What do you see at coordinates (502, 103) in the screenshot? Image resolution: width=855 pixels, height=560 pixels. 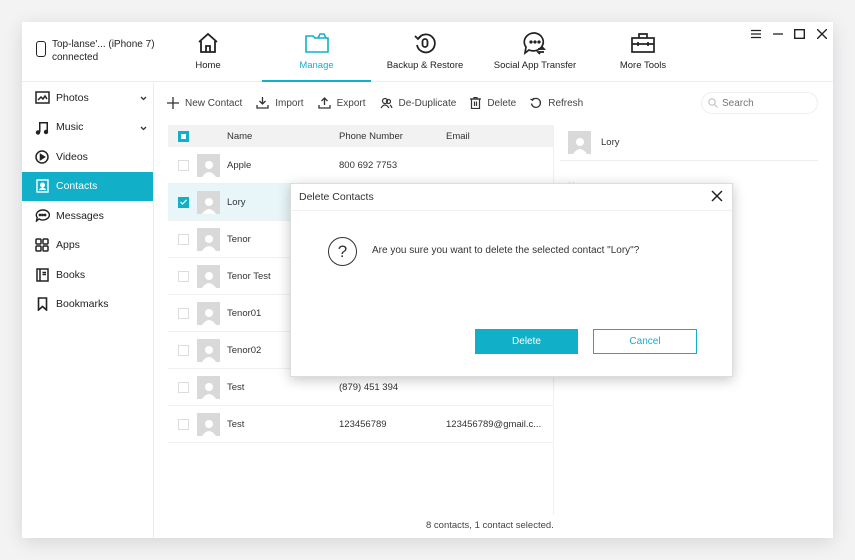 I see `delete-label: Delete` at bounding box center [502, 103].